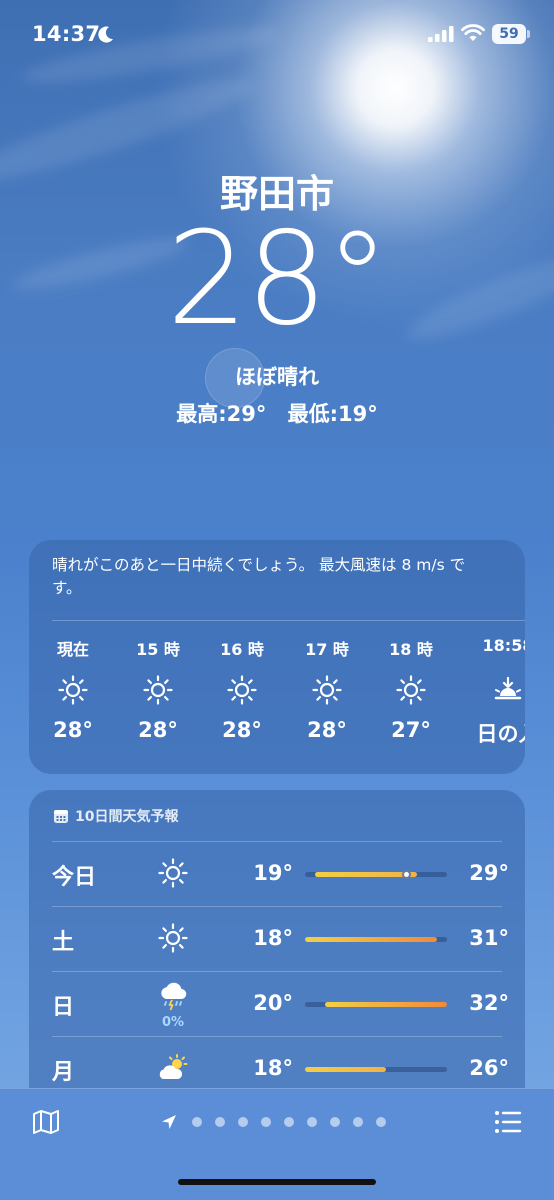 This screenshot has height=1200, width=554. I want to click on hour-item: 15 時 28°, so click(158, 689).